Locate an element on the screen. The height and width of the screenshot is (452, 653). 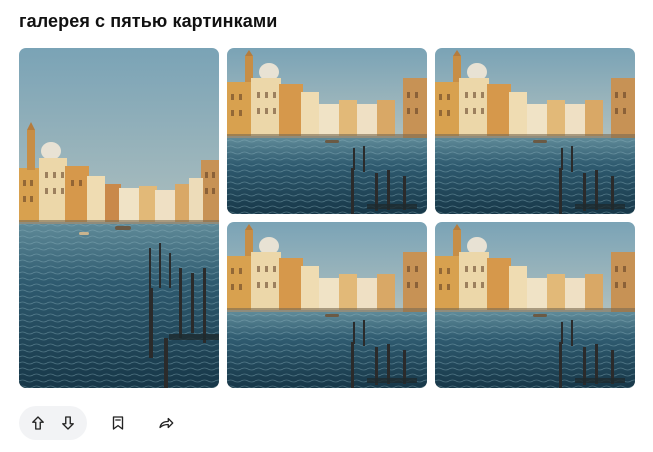
post-actions-bar is located at coordinates (101, 423).